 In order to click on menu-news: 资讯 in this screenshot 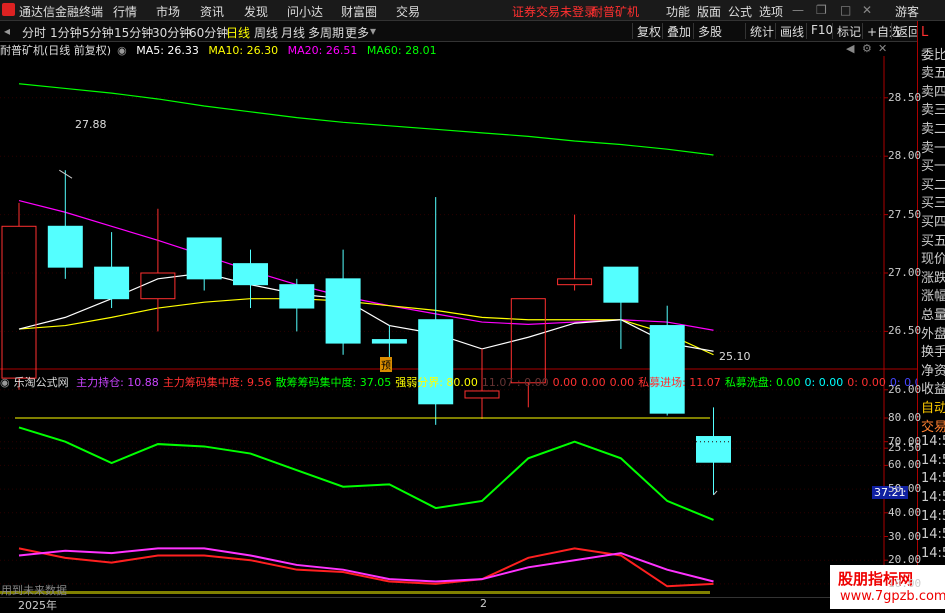, I will do `click(212, 11)`.